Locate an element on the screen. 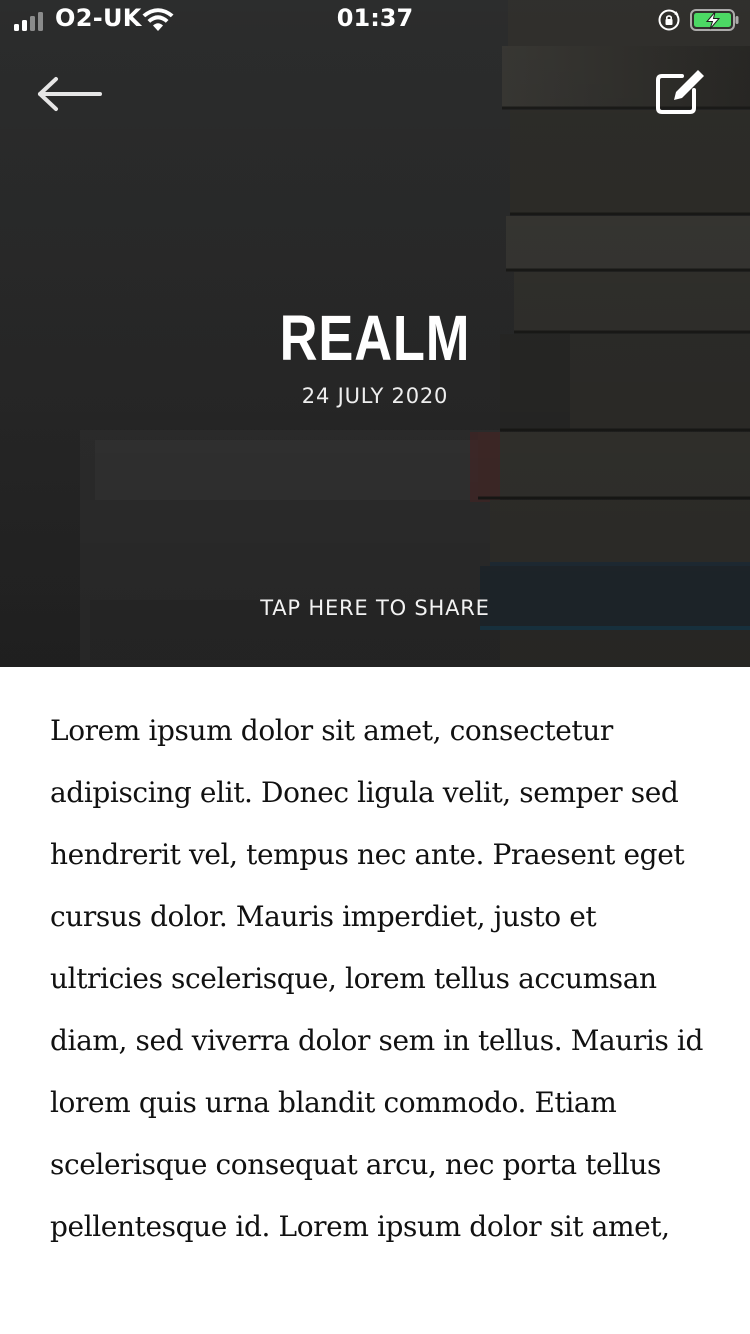  article-title: REALM is located at coordinates (375, 338).